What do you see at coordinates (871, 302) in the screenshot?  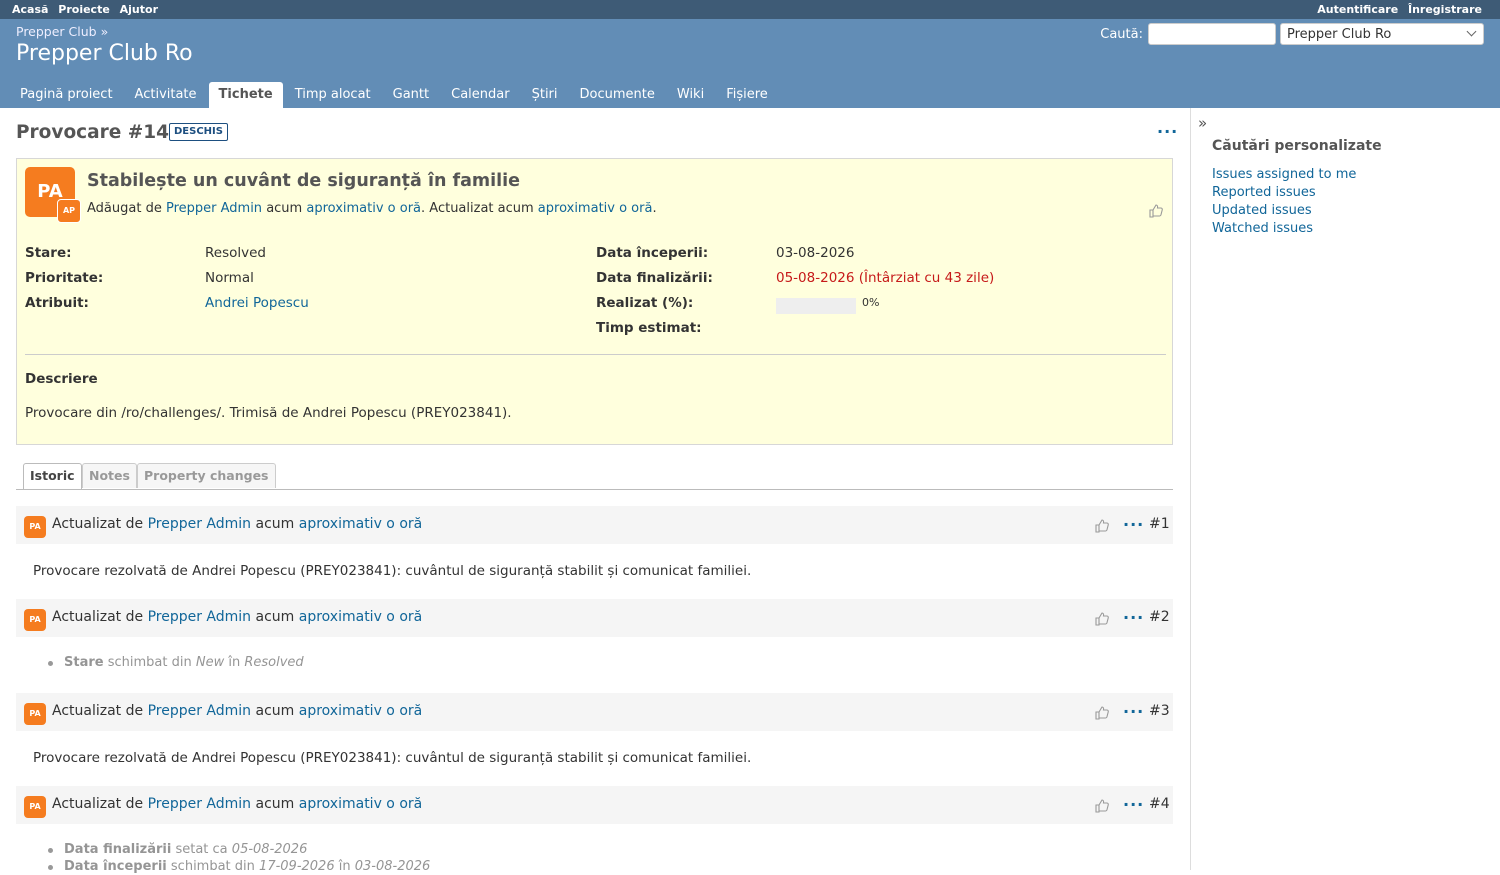 I see `progress-percent: 0%` at bounding box center [871, 302].